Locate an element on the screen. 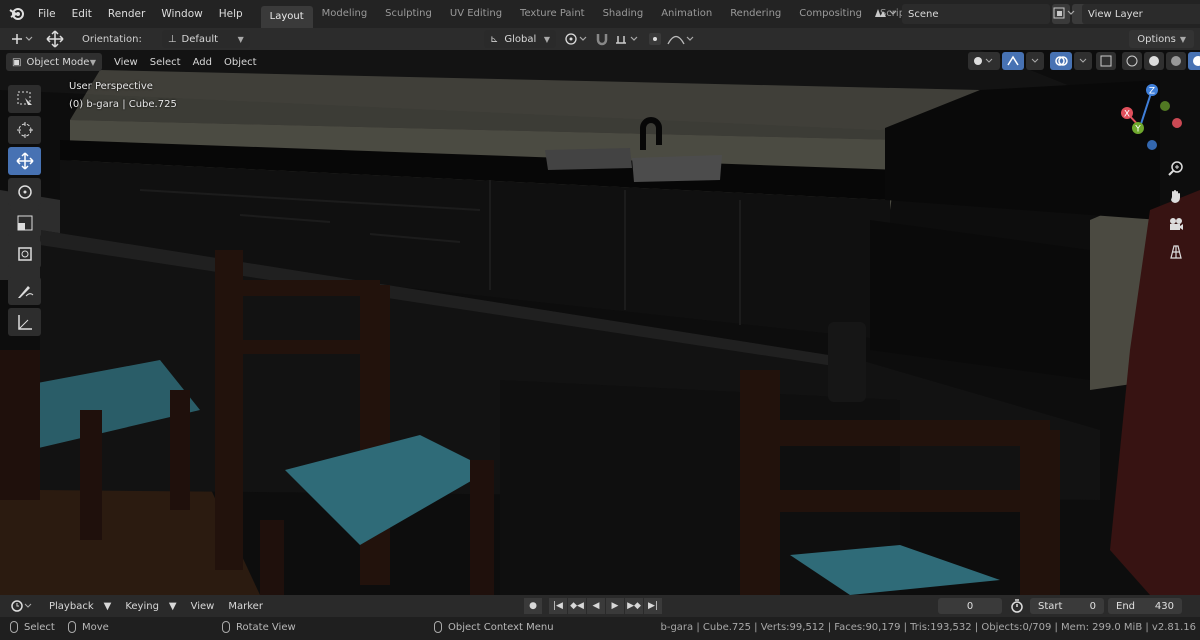 This screenshot has width=1200, height=640. timeline-menu: Playback ▼ Keying ▼ View Marker is located at coordinates (156, 606).